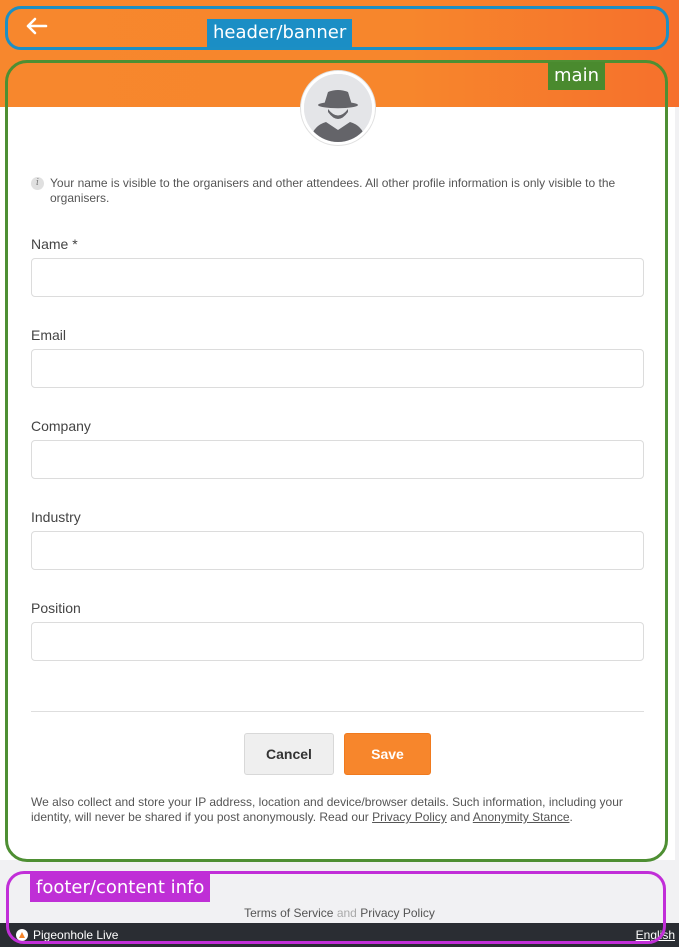 The image size is (679, 947). I want to click on language-selector: English, so click(655, 935).